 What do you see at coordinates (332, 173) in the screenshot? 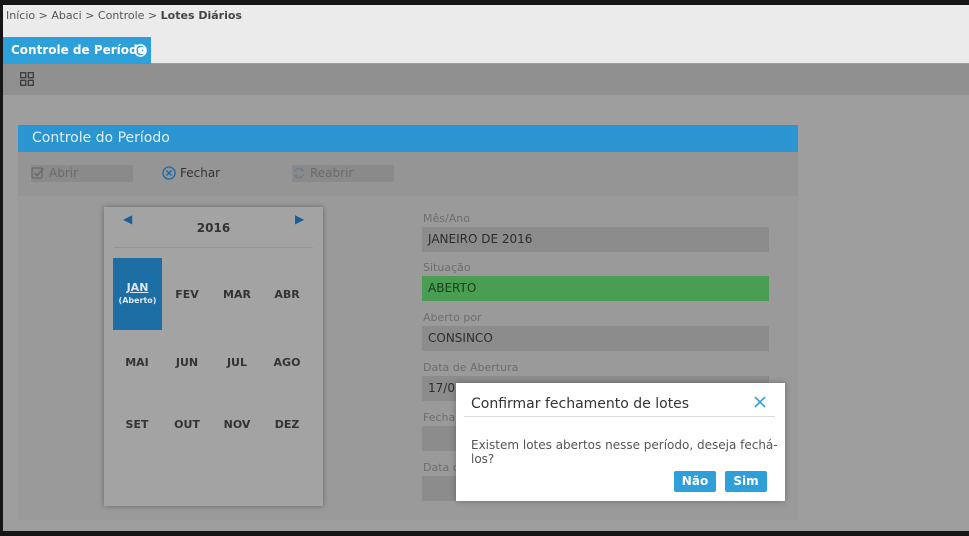
I see `reabrir-label: Reabrir` at bounding box center [332, 173].